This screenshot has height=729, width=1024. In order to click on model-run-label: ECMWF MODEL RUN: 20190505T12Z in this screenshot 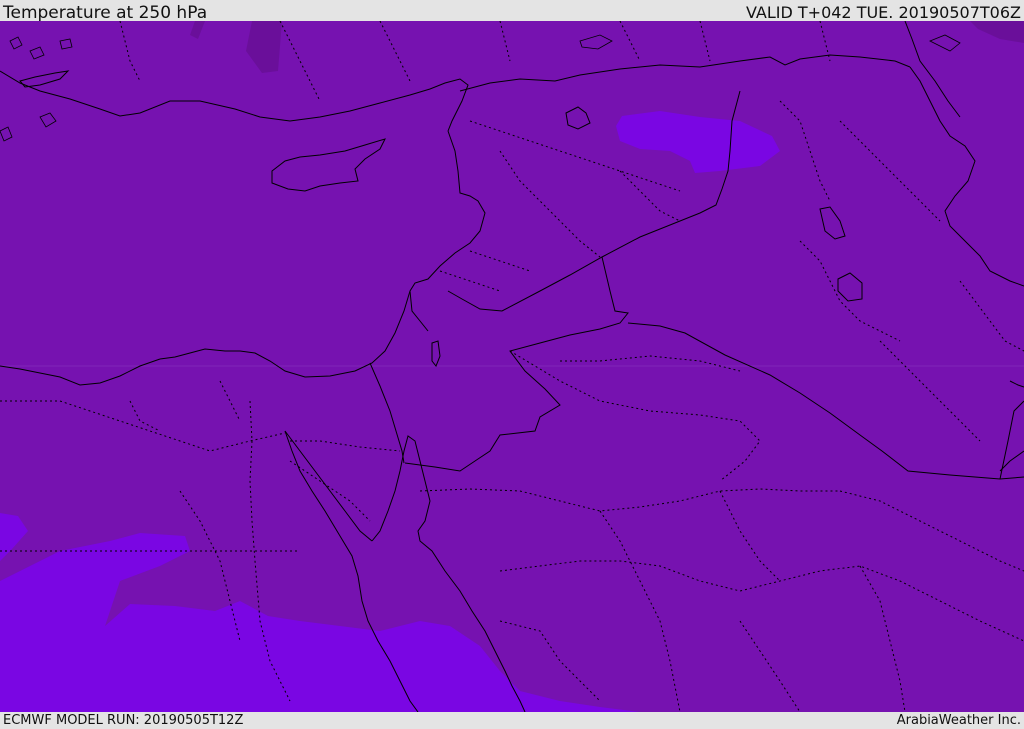, I will do `click(123, 720)`.